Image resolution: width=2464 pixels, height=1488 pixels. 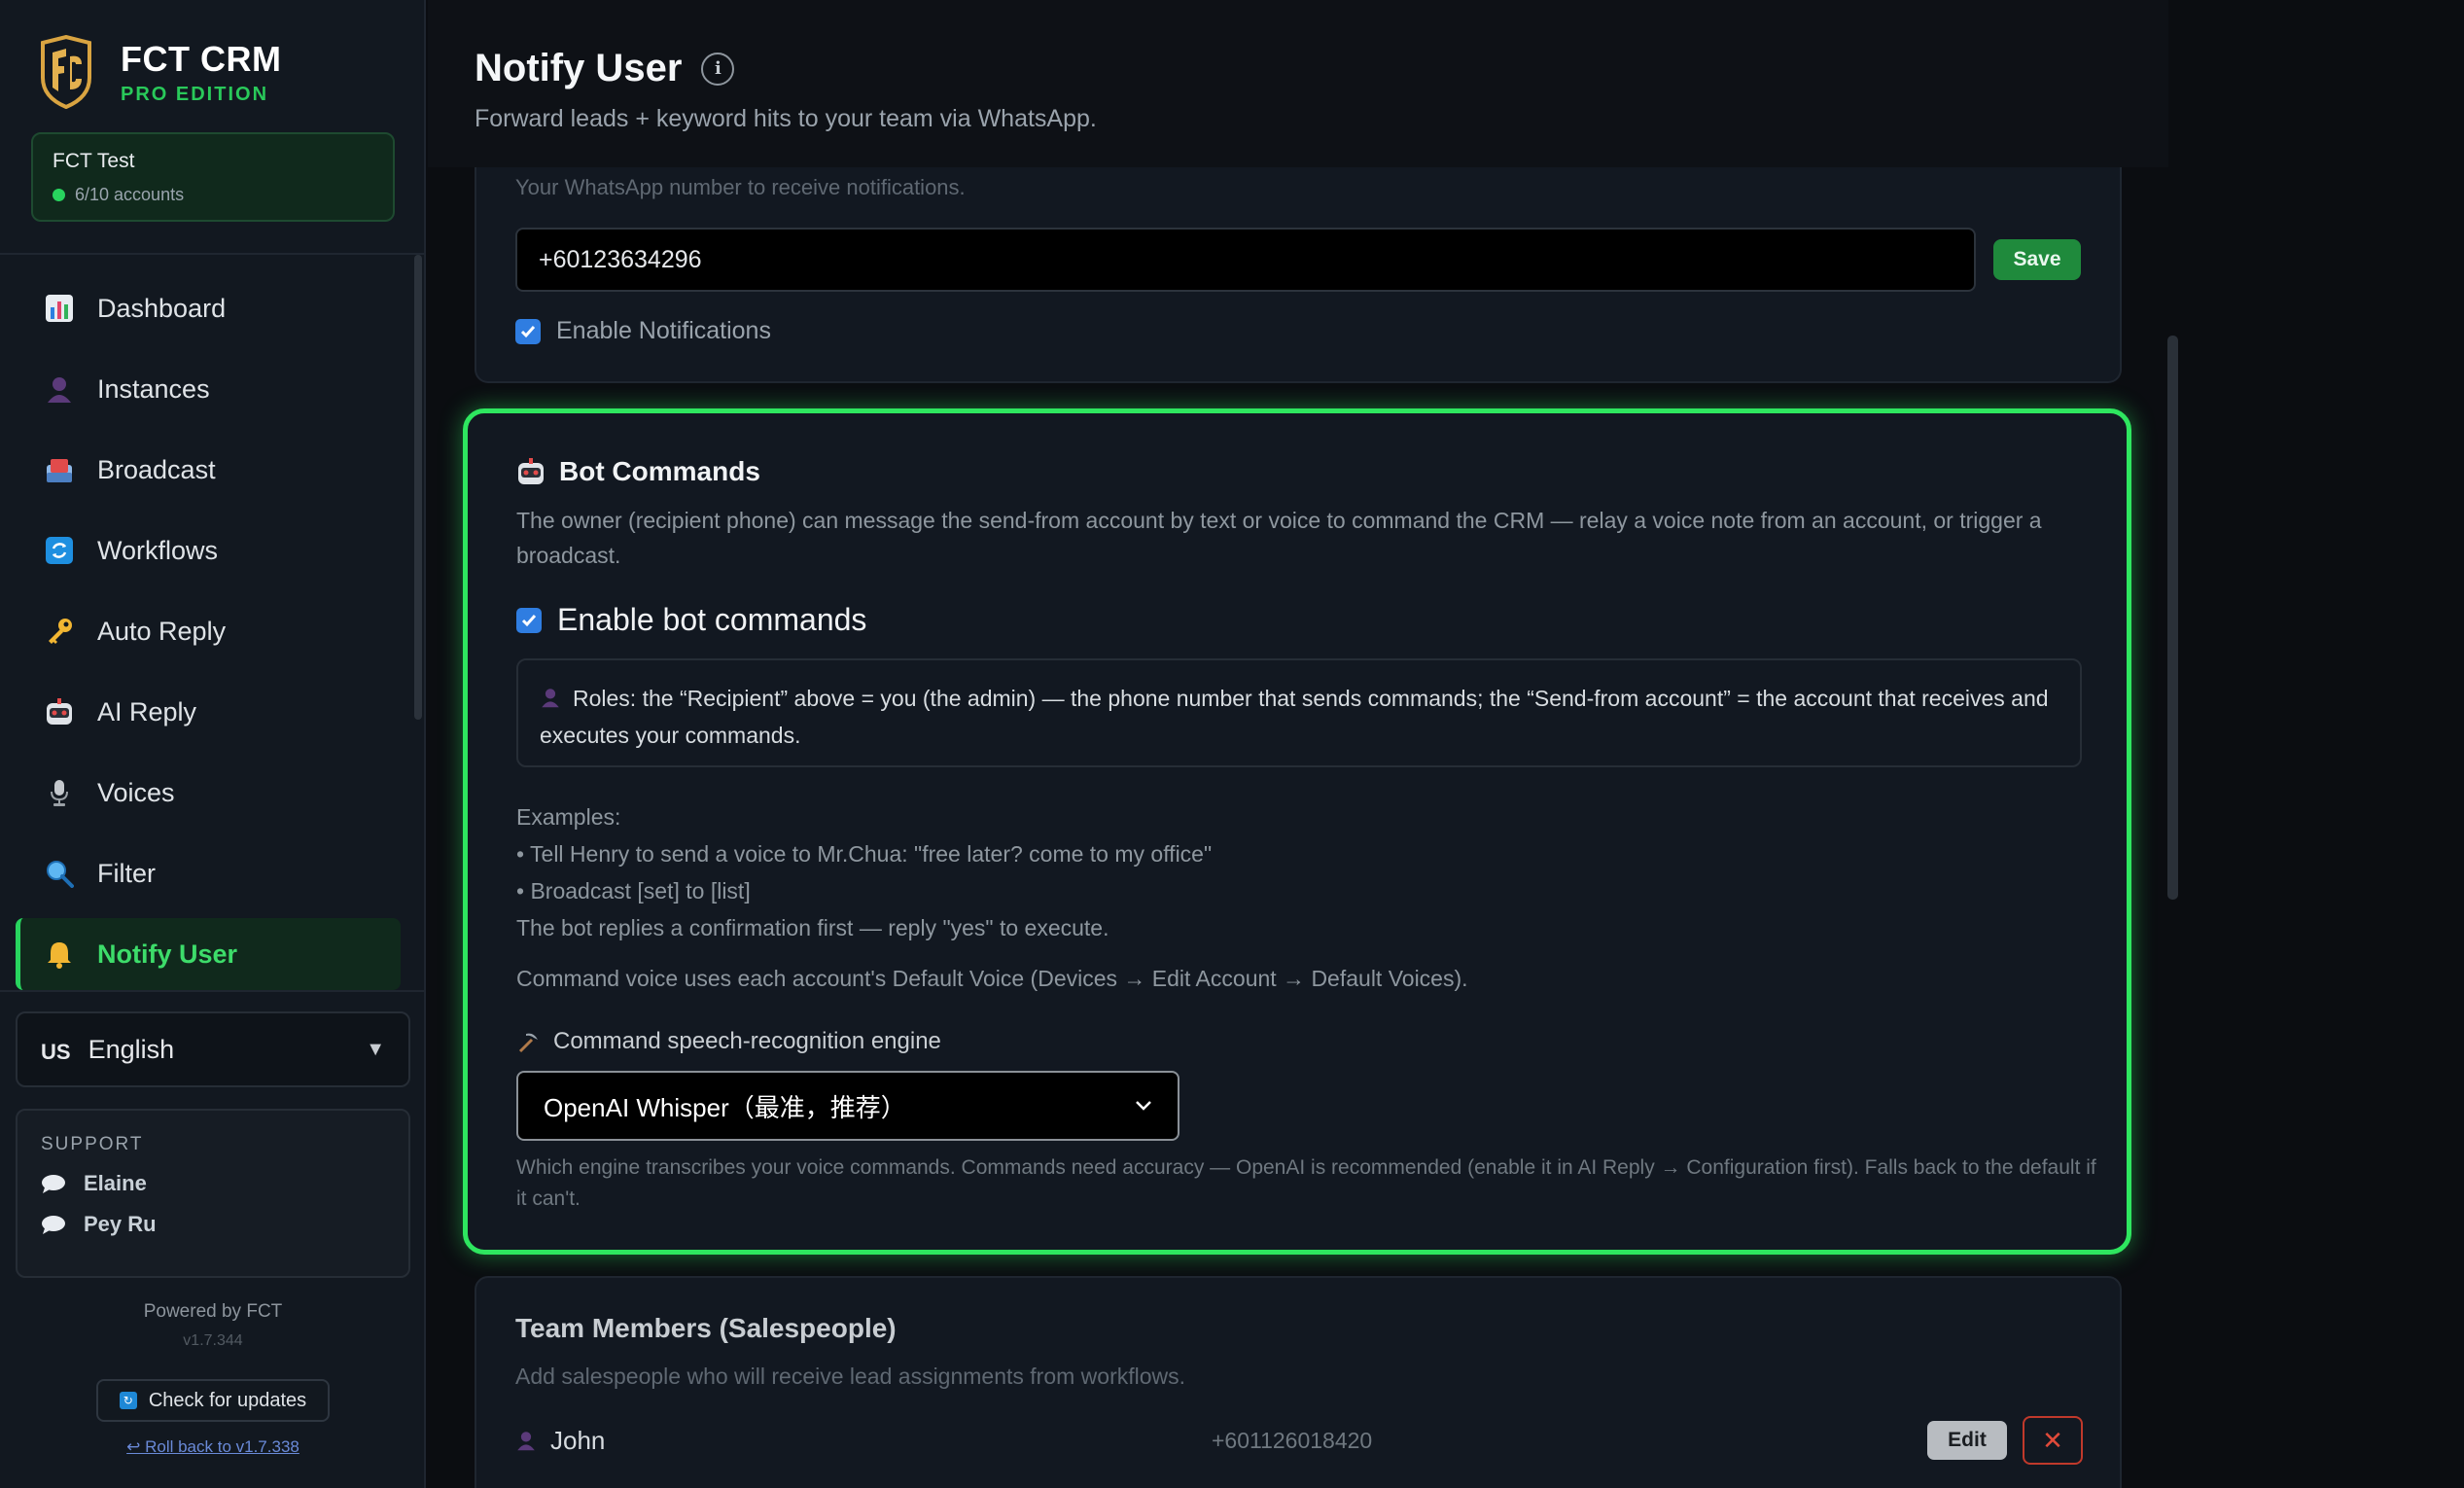 What do you see at coordinates (718, 69) in the screenshot?
I see `info-icon: i` at bounding box center [718, 69].